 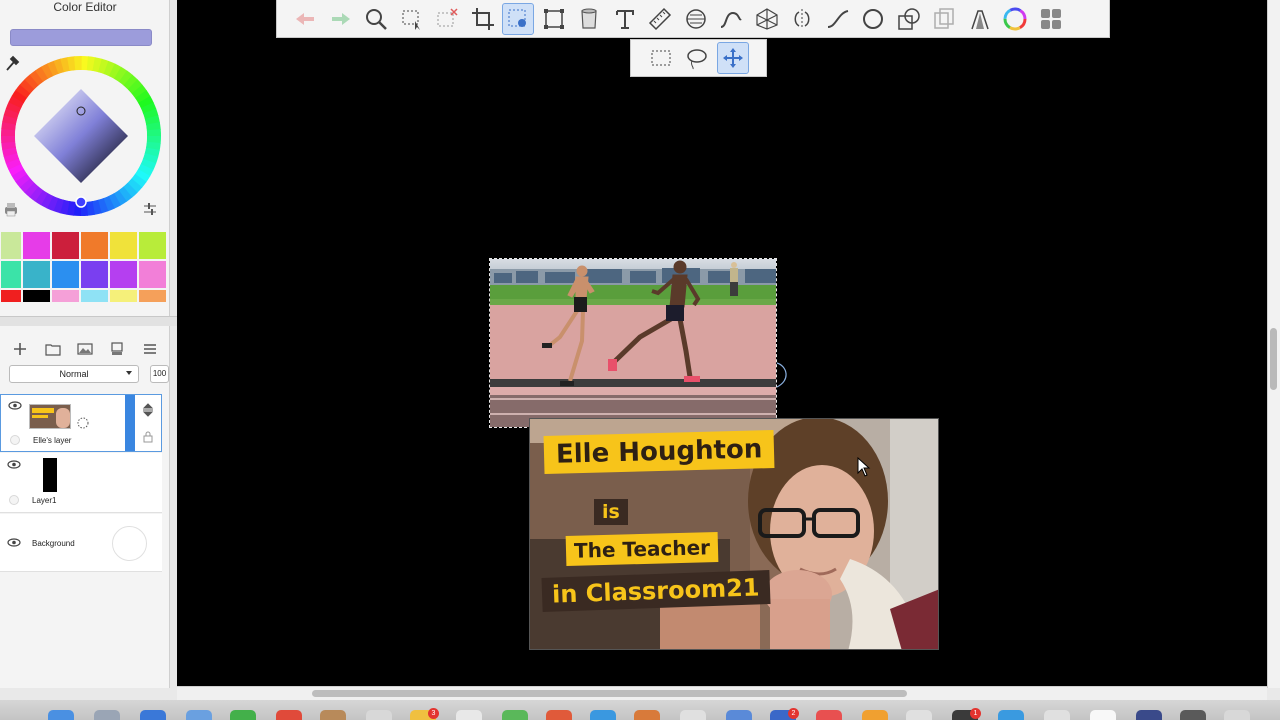 What do you see at coordinates (150, 349) in the screenshot?
I see `menu-icon` at bounding box center [150, 349].